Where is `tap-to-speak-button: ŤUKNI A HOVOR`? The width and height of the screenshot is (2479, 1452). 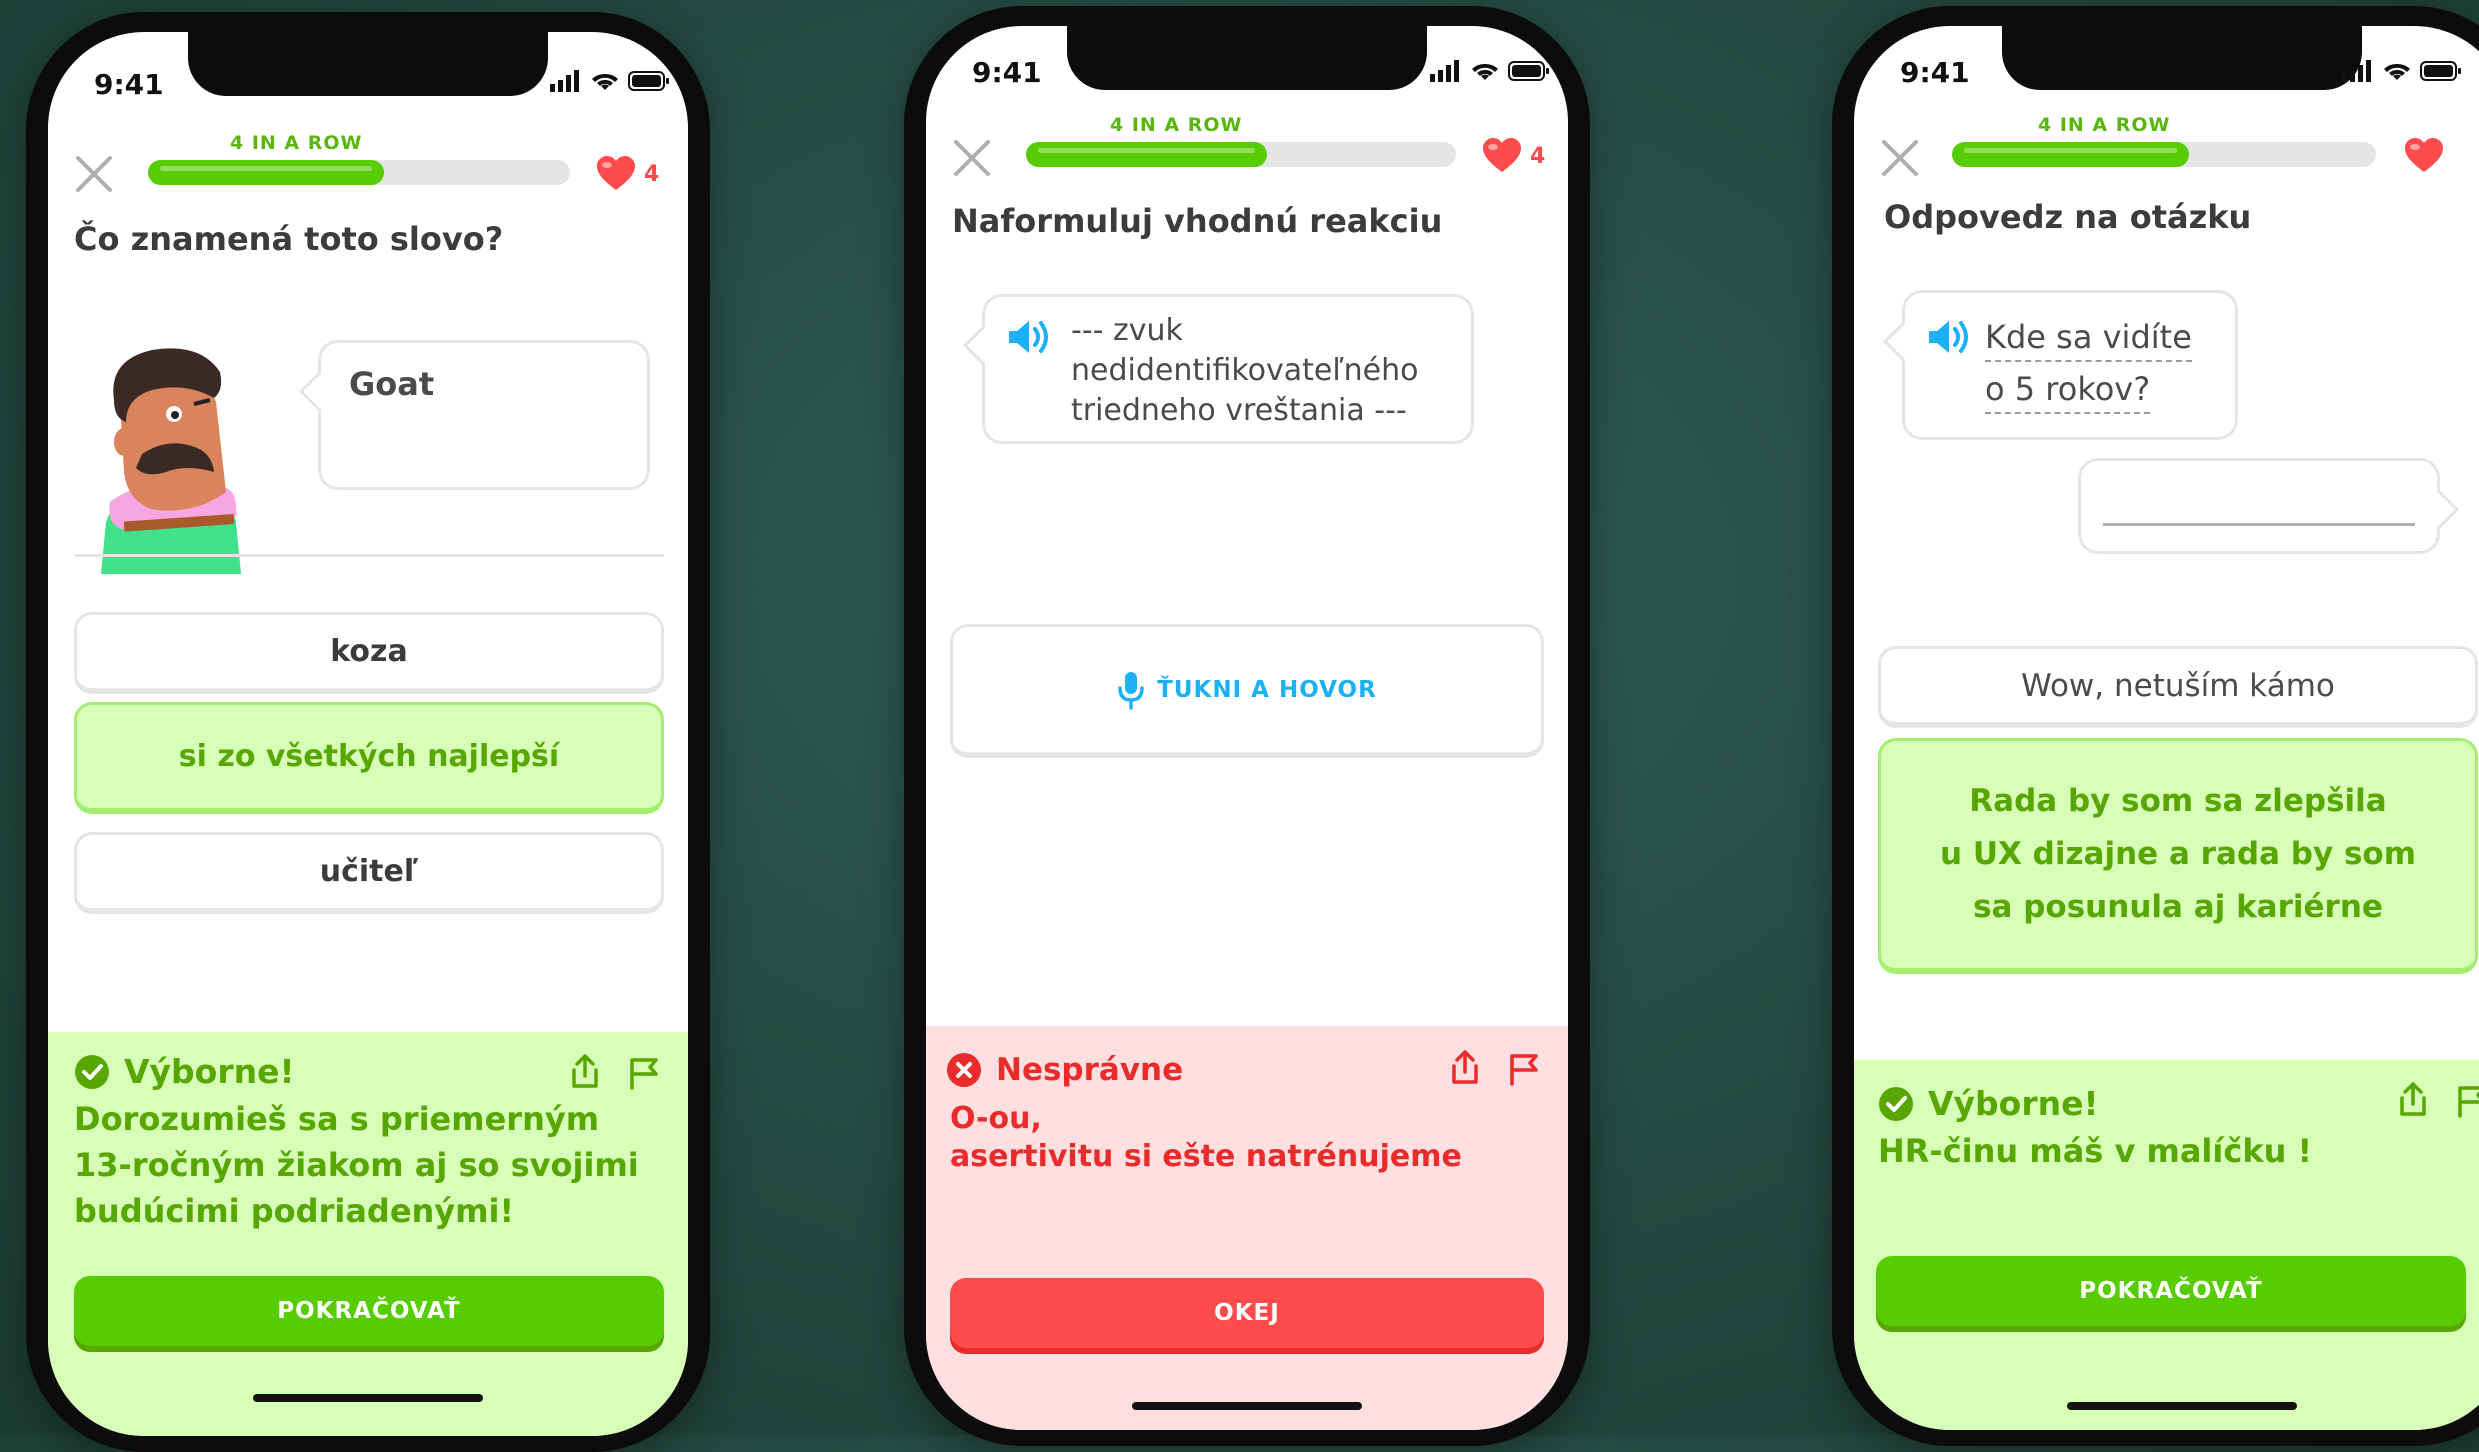
tap-to-speak-button: ŤUKNI A HOVOR is located at coordinates (1247, 691).